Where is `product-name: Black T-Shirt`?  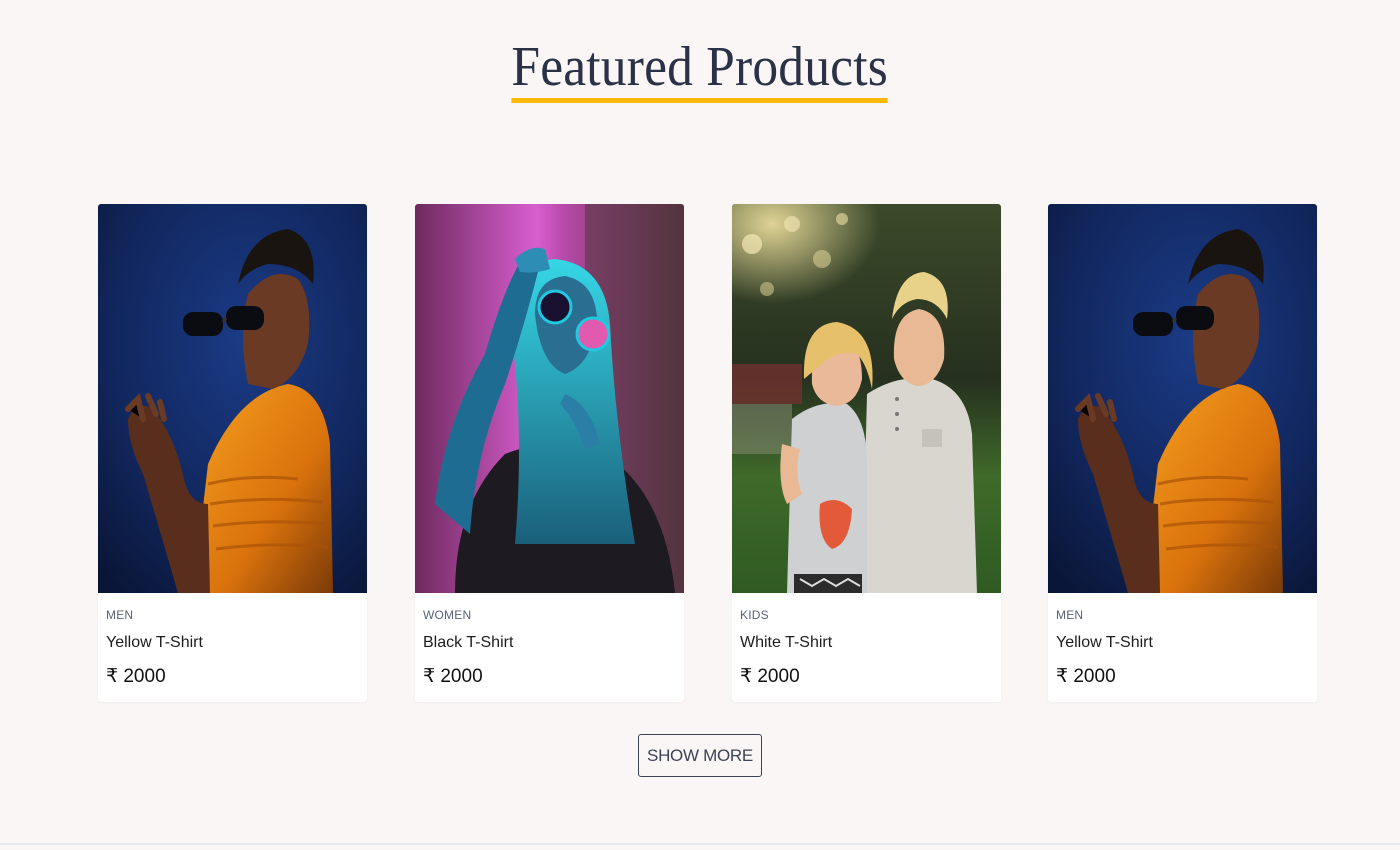 product-name: Black T-Shirt is located at coordinates (549, 643).